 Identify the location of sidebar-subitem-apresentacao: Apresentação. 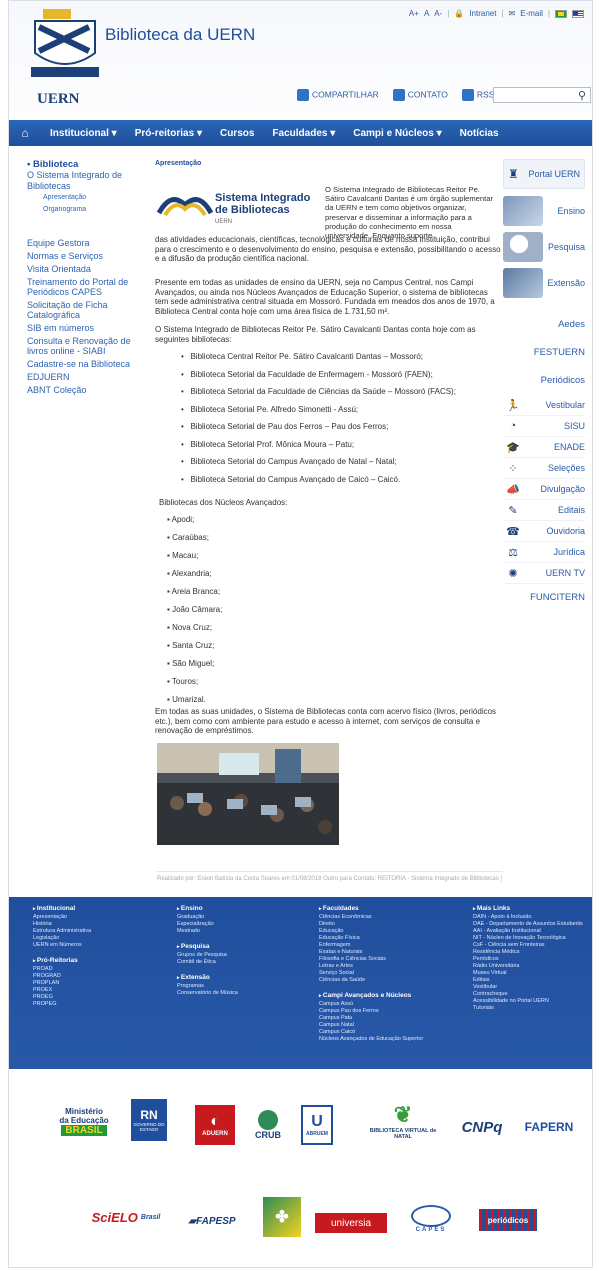
(88, 198).